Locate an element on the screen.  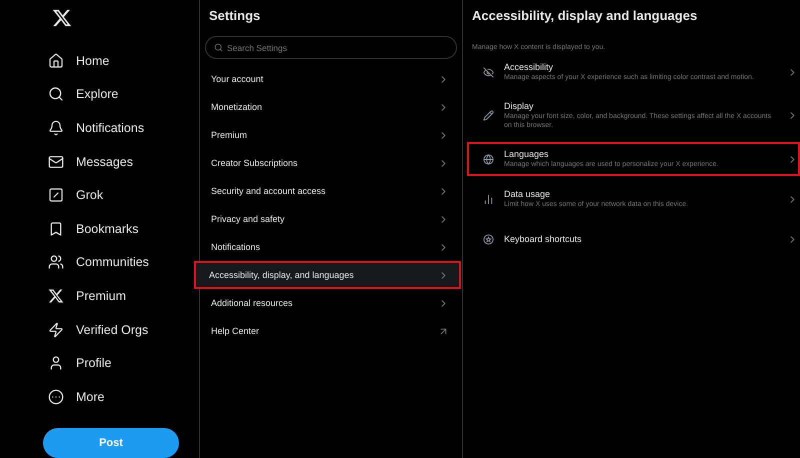
settings-label: Creator Subscriptions is located at coordinates (254, 163).